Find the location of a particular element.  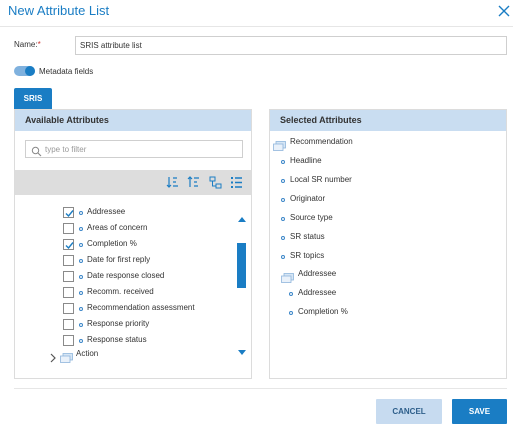

selected-item: Headline is located at coordinates (381, 162).